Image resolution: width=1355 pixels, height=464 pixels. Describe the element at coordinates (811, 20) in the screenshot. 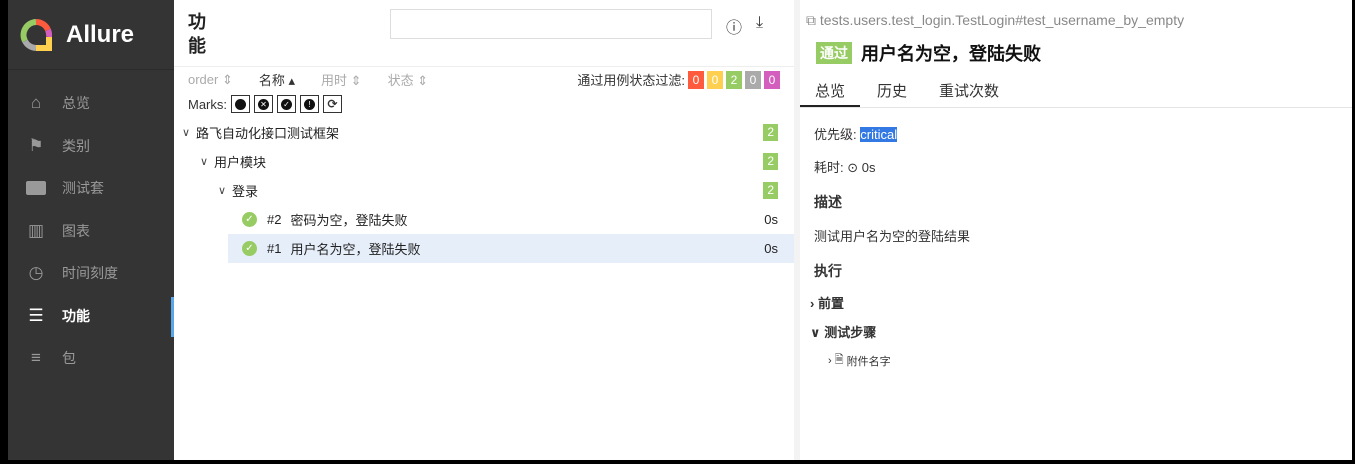

I see `copy-icon: ⧉` at that location.